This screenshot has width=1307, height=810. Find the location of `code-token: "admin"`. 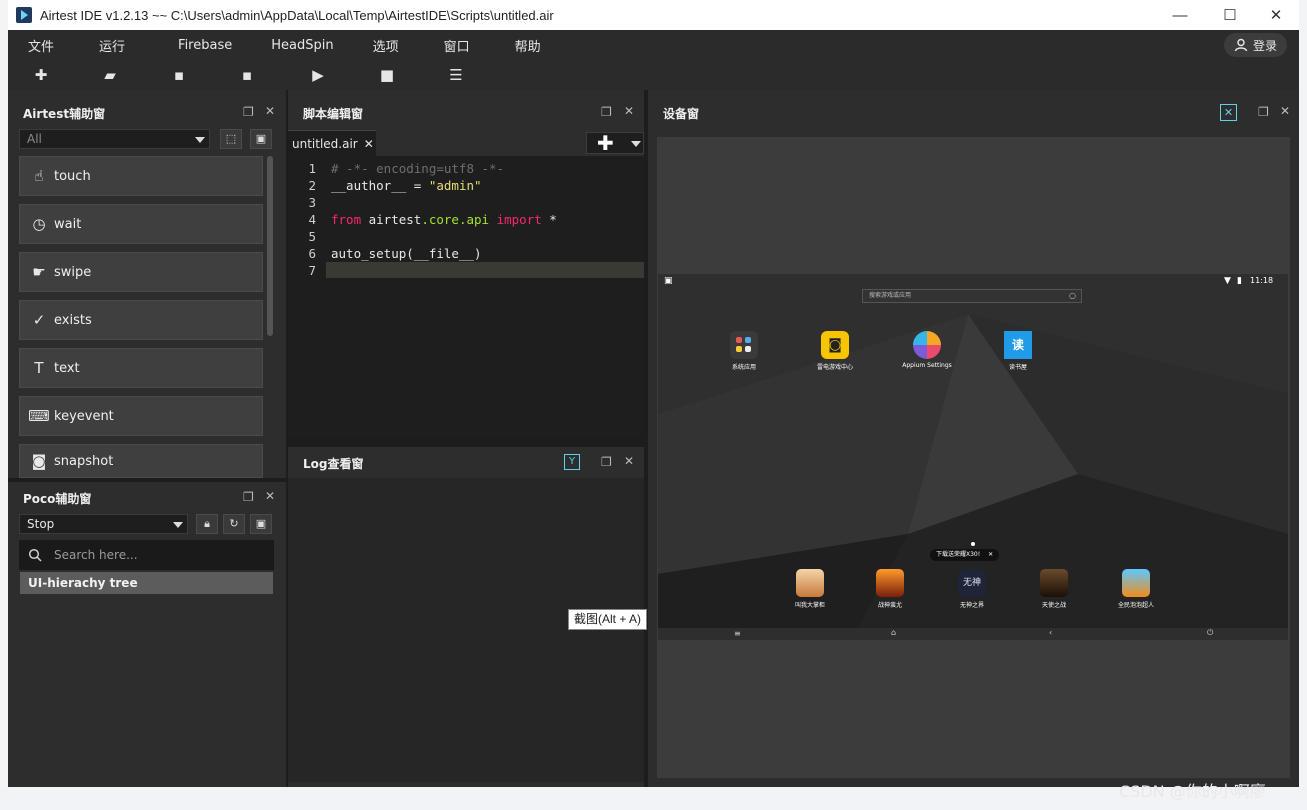

code-token: "admin" is located at coordinates (455, 185).